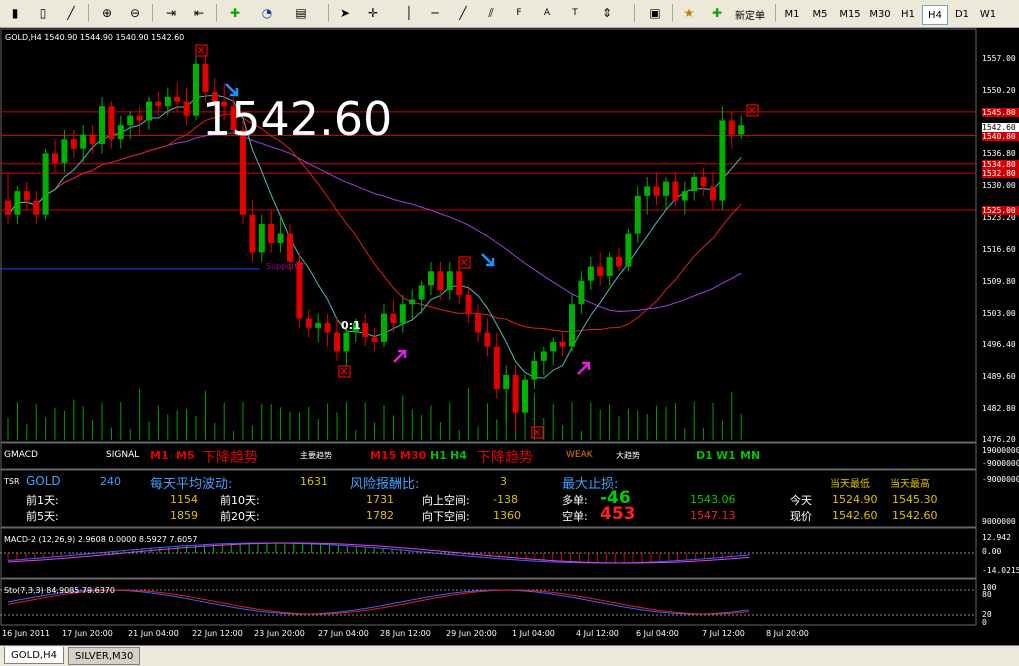  What do you see at coordinates (1000, 463) in the screenshot?
I see `gmacd-scale-bottom: -9000000` at bounding box center [1000, 463].